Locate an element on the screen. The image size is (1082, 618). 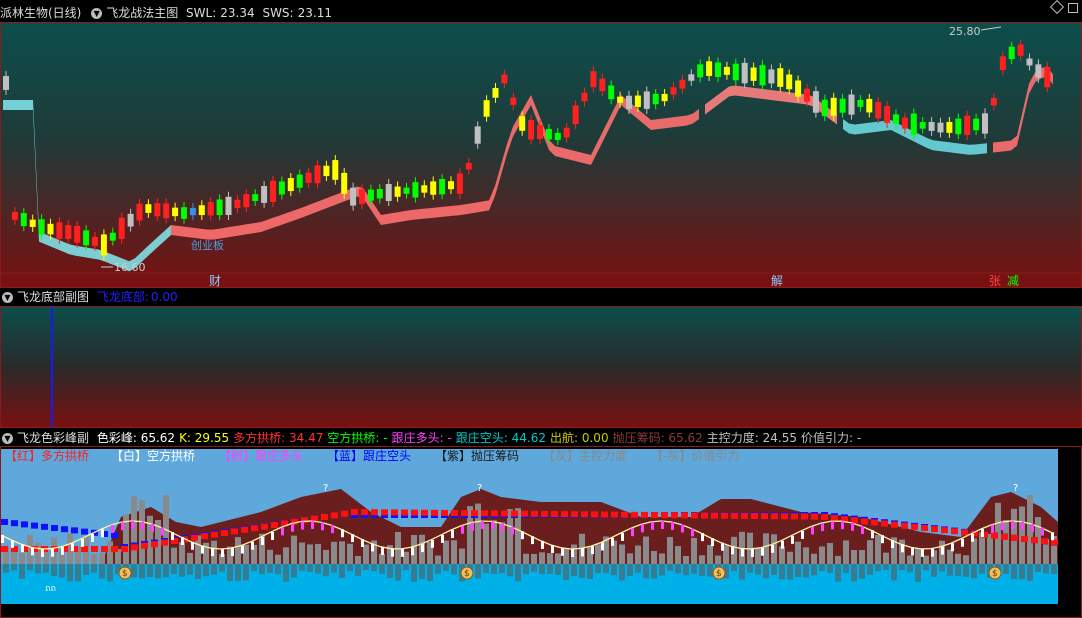
dollar-symbol: $ is located at coordinates (995, 574).